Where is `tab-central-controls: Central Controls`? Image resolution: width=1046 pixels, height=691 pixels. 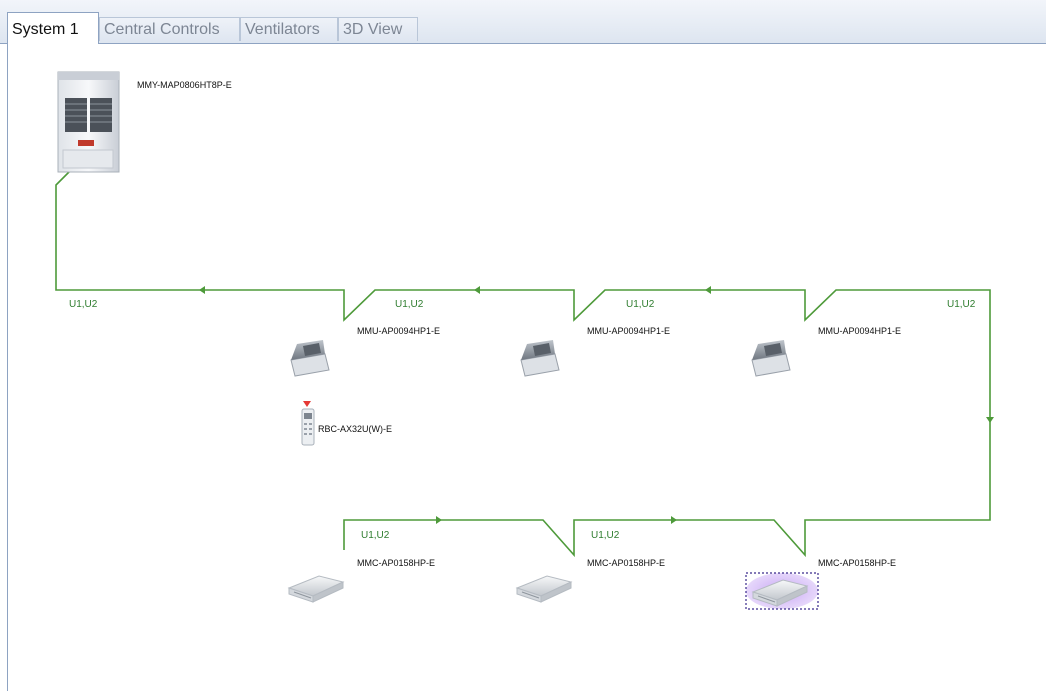
tab-central-controls: Central Controls is located at coordinates (169, 29).